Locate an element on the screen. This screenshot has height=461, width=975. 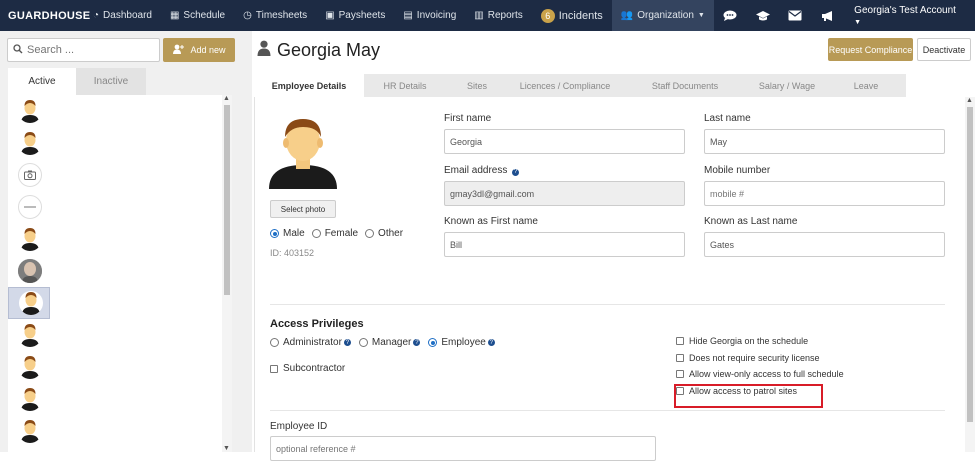
role-manager-radio is located at coordinates (363, 342).